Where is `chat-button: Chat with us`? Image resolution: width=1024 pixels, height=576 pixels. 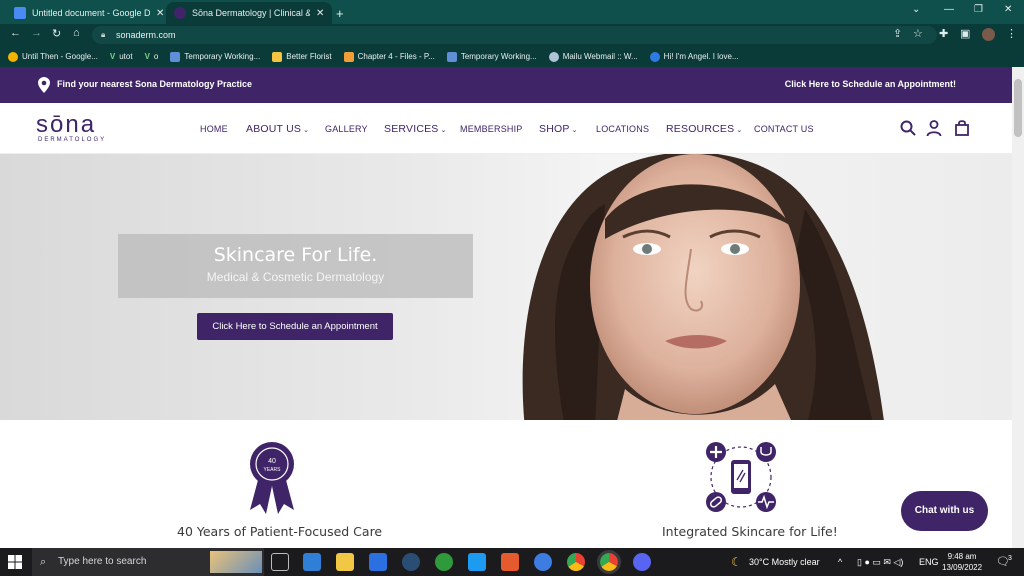
chat-button: Chat with us is located at coordinates (944, 511).